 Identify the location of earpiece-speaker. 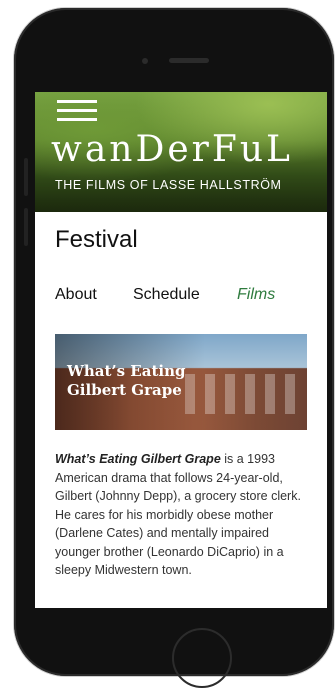
(189, 60).